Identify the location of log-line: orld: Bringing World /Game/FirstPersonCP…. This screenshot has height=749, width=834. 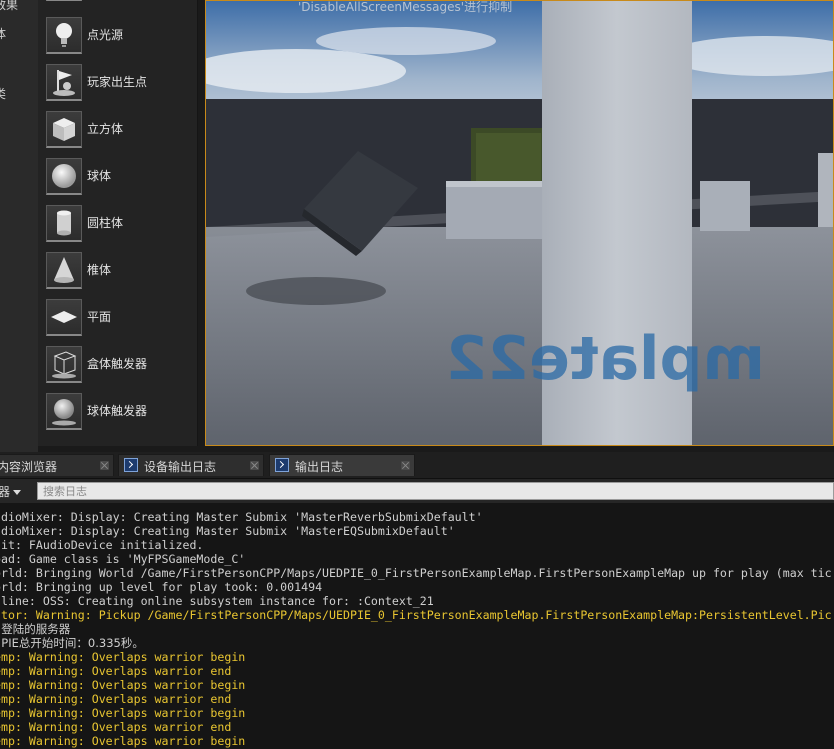
(416, 573).